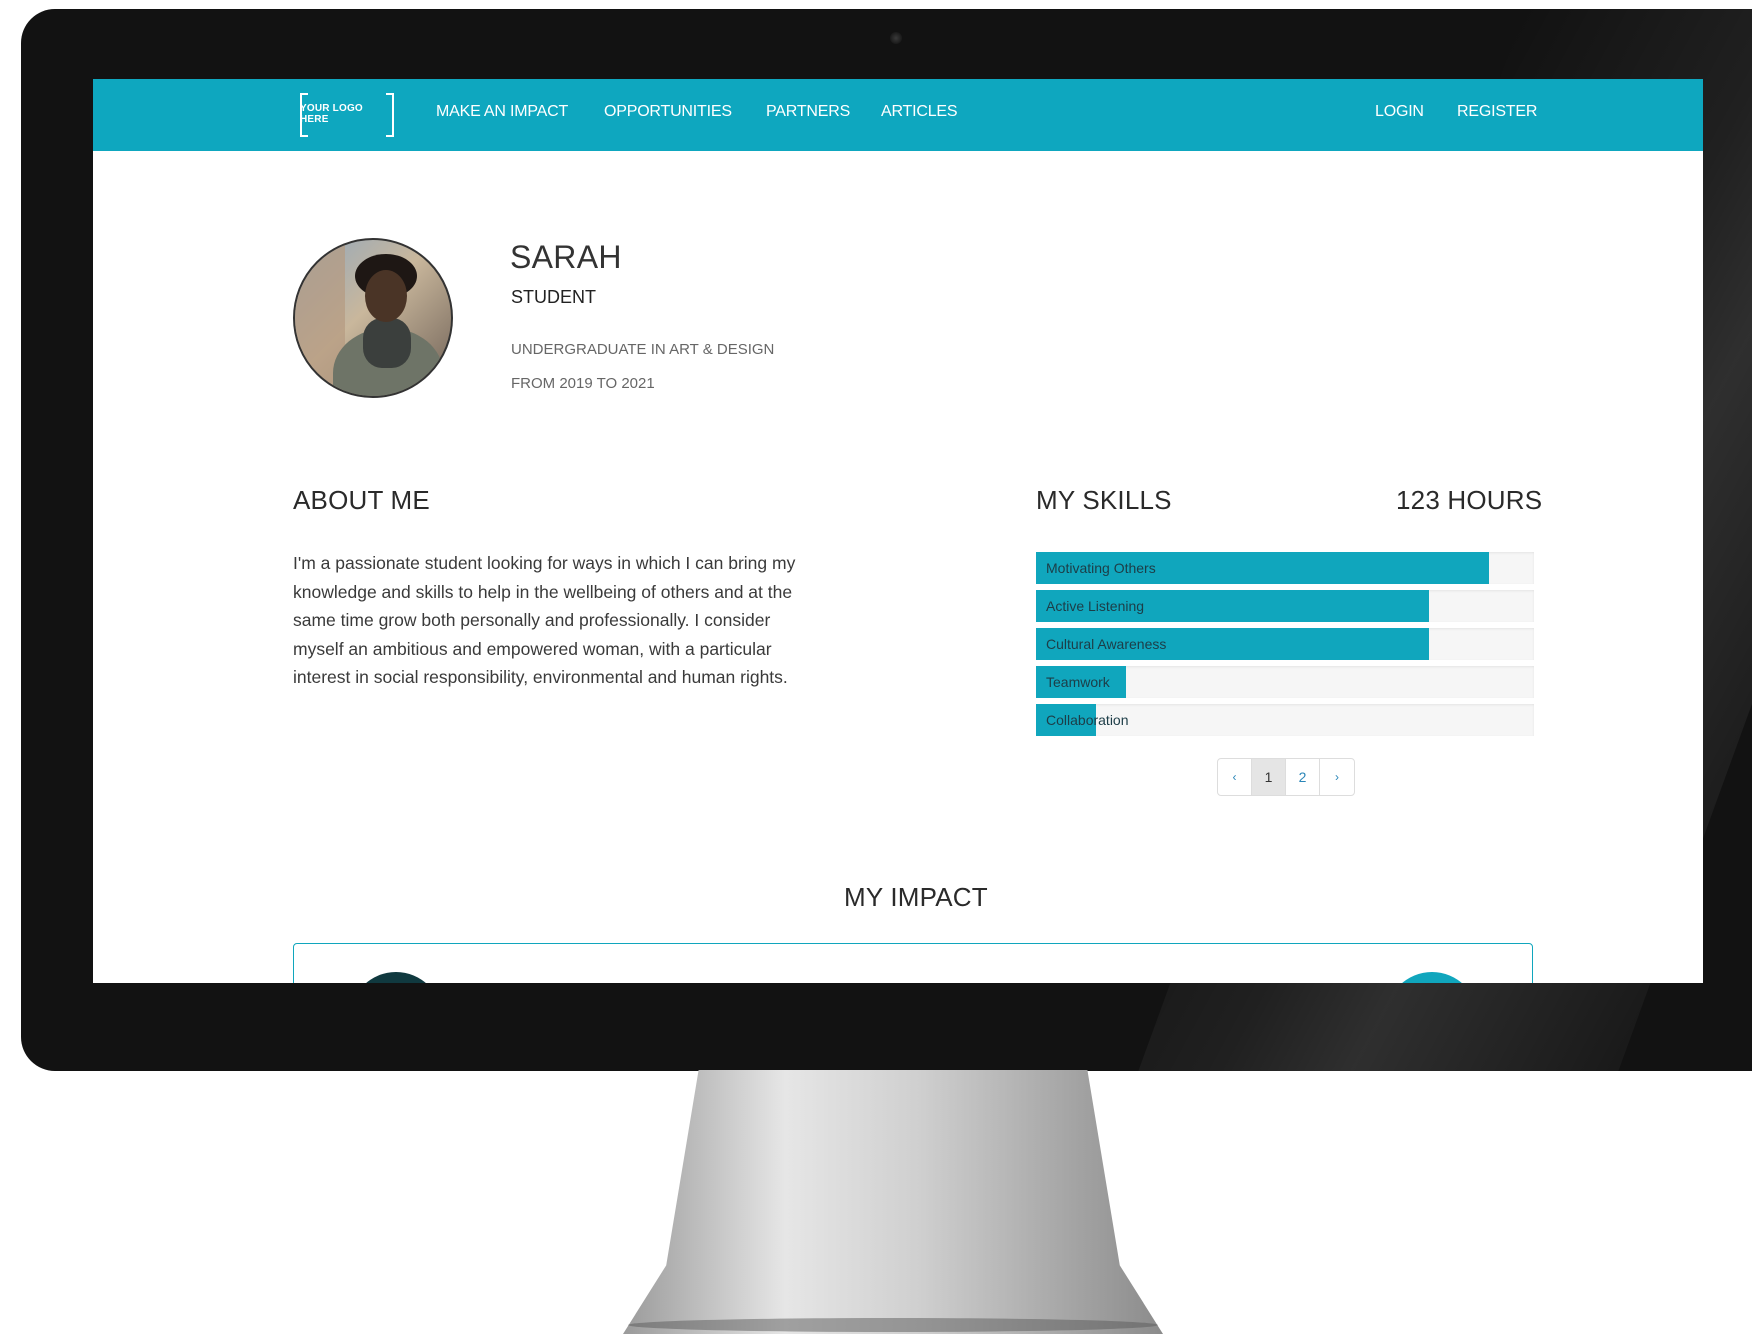 This screenshot has height=1334, width=1752. I want to click on logo-text: YOUR LOGO HERE, so click(331, 114).